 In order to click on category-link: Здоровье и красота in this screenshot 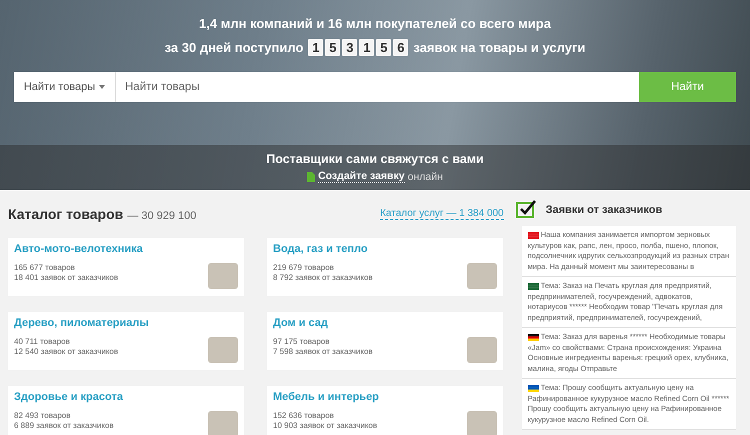, I will do `click(68, 397)`.